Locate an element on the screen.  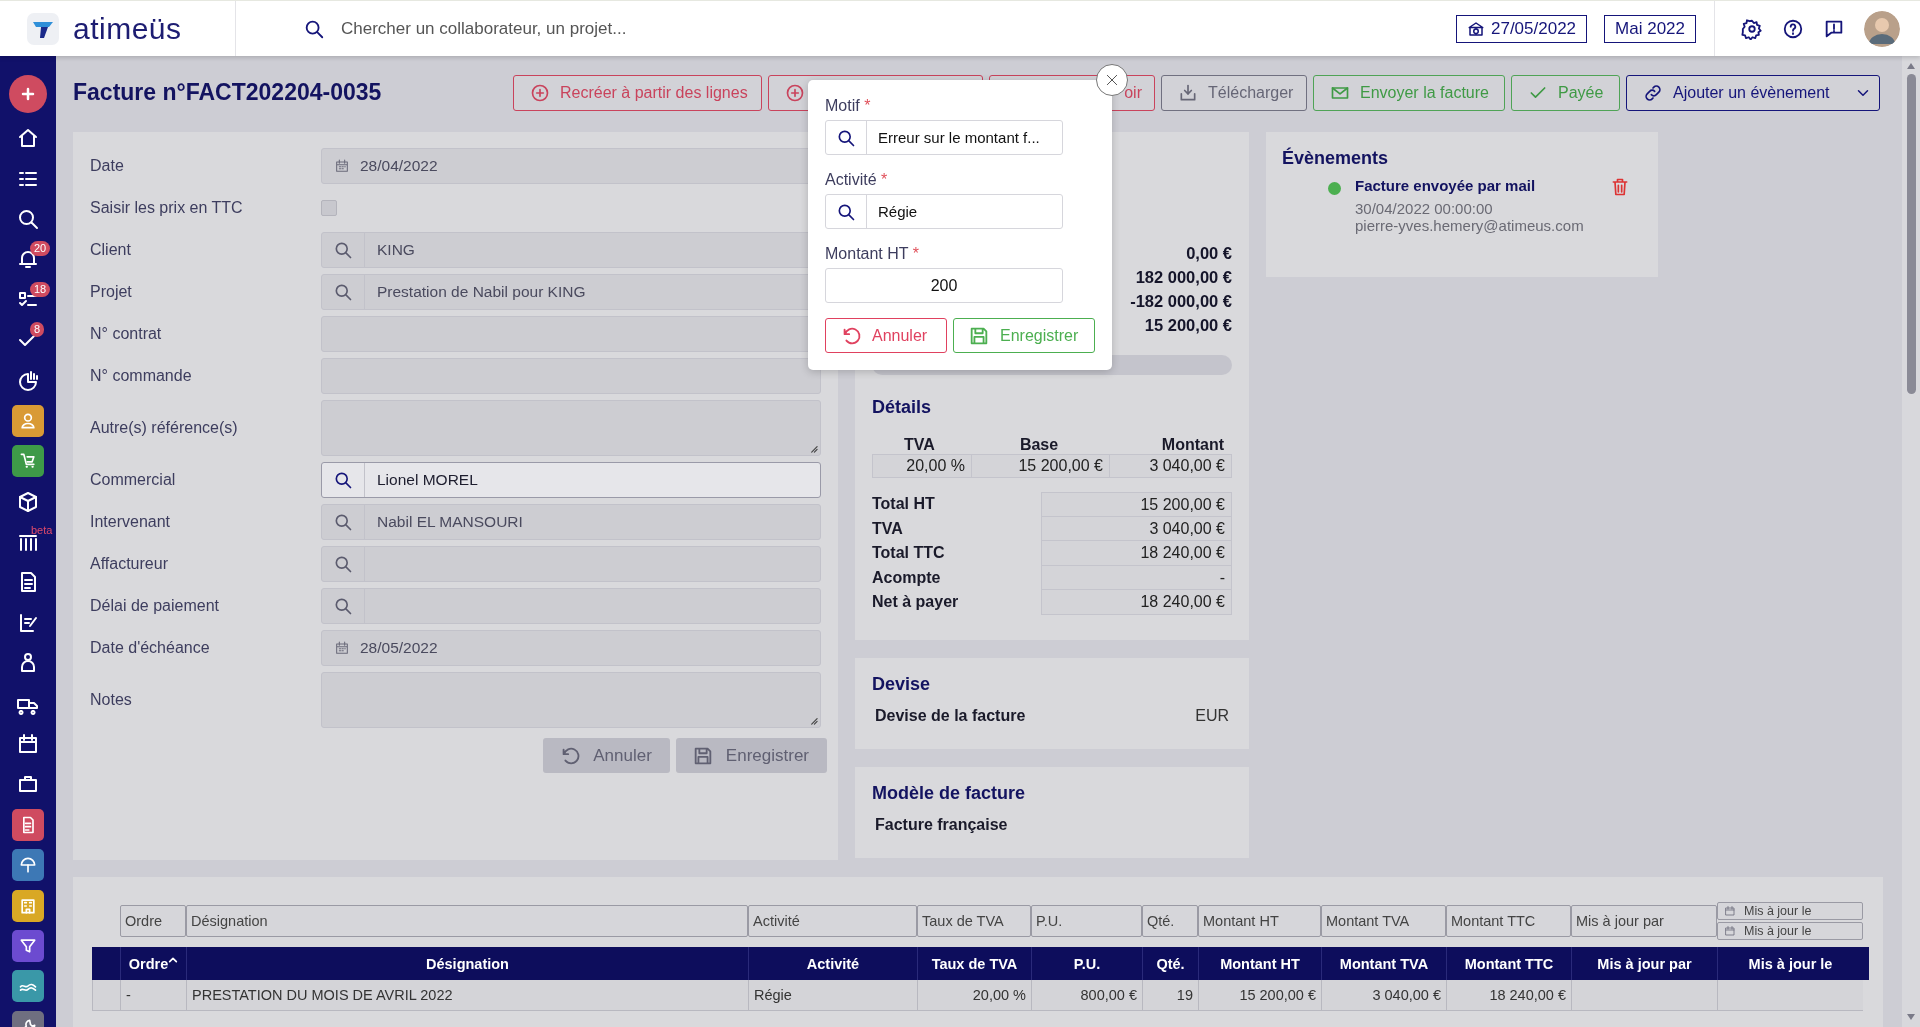
date-button: 27/05/2022 is located at coordinates (1521, 28).